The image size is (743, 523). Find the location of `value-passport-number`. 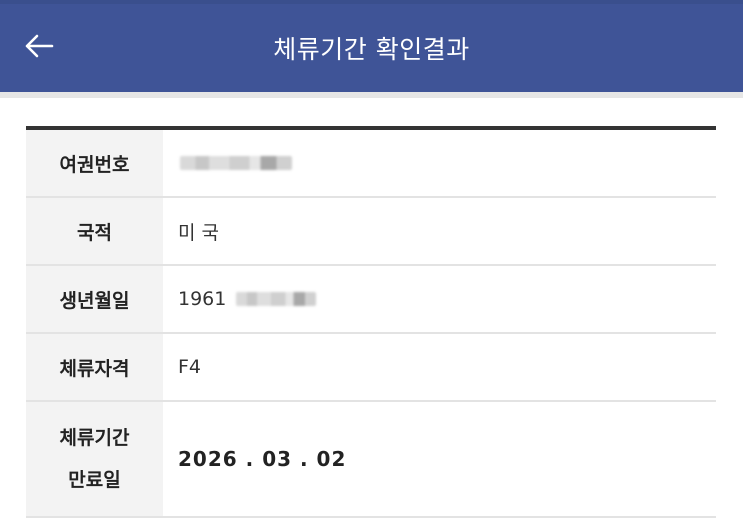

value-passport-number is located at coordinates (439, 163).